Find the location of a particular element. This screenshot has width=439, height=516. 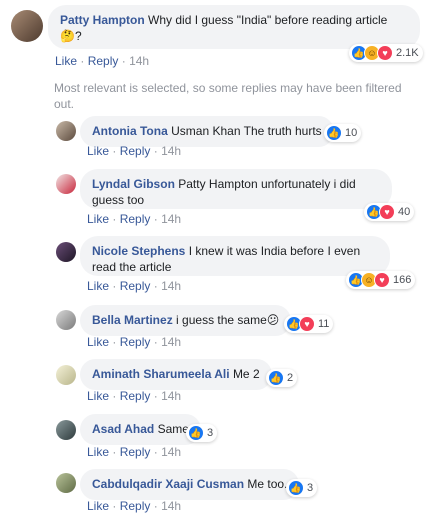

reactions-summary: 👍 ♥ 40 is located at coordinates (389, 212).